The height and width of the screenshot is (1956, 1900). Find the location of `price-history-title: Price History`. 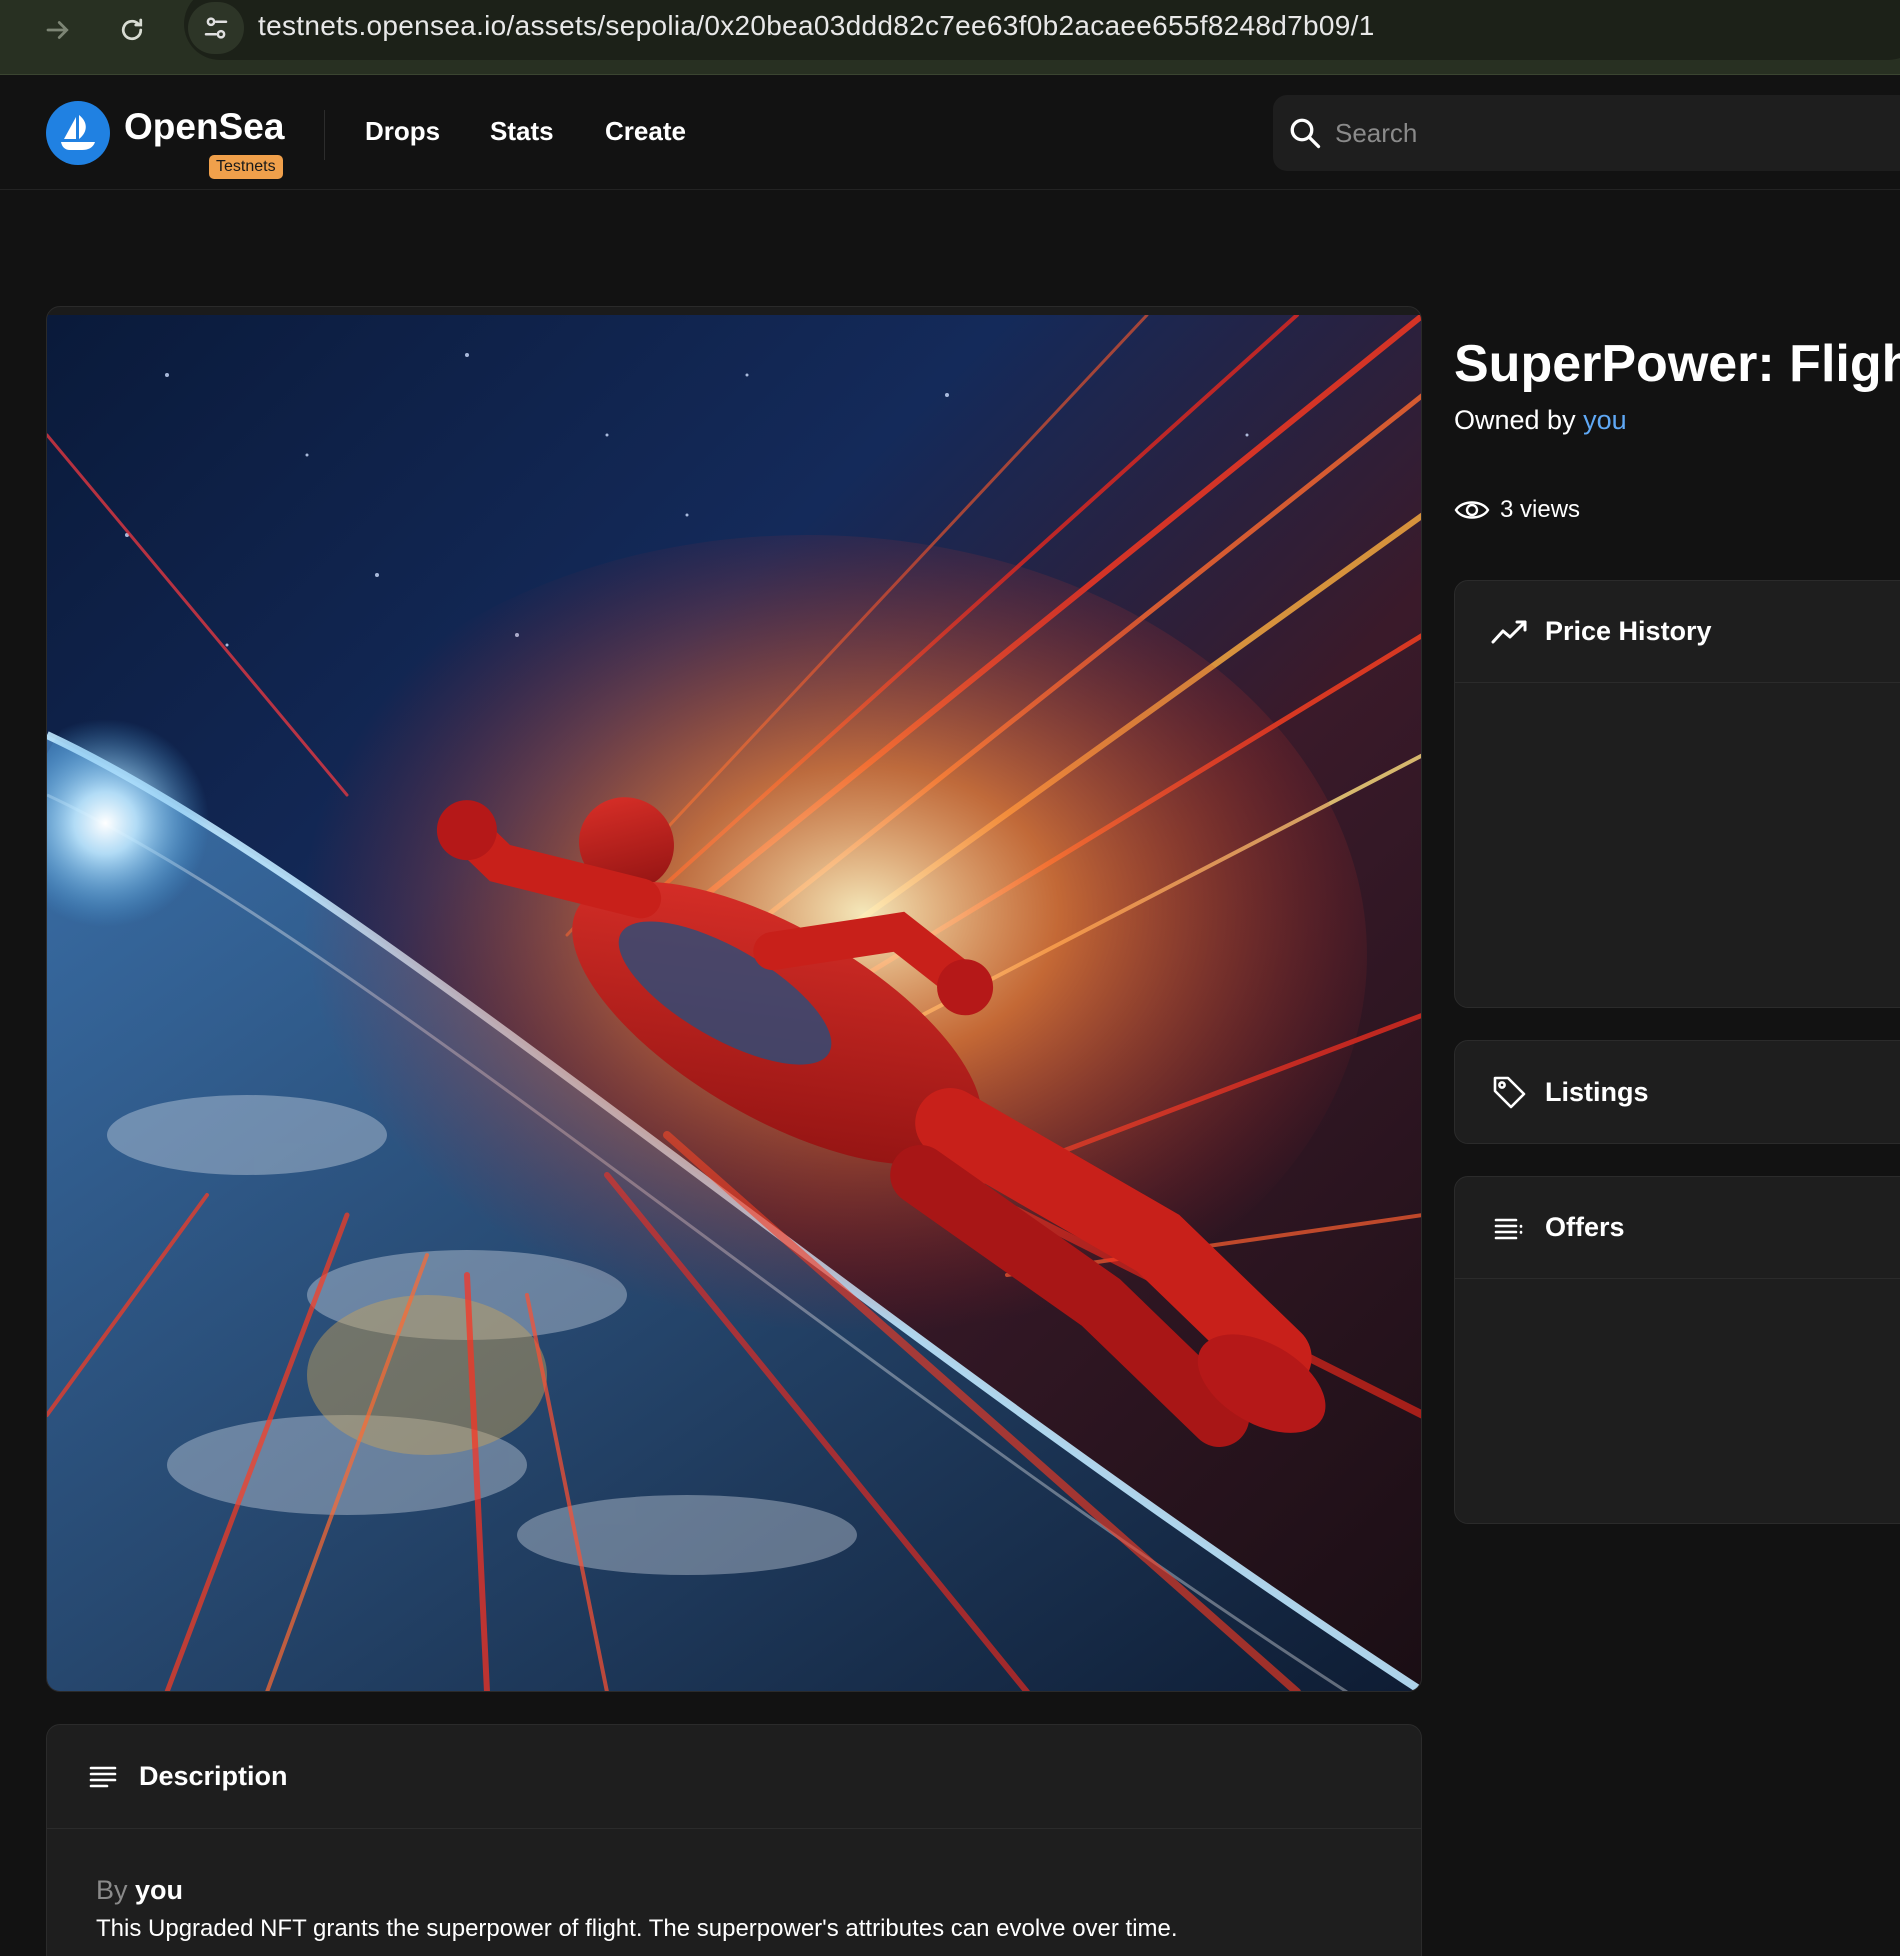

price-history-title: Price History is located at coordinates (1628, 631).